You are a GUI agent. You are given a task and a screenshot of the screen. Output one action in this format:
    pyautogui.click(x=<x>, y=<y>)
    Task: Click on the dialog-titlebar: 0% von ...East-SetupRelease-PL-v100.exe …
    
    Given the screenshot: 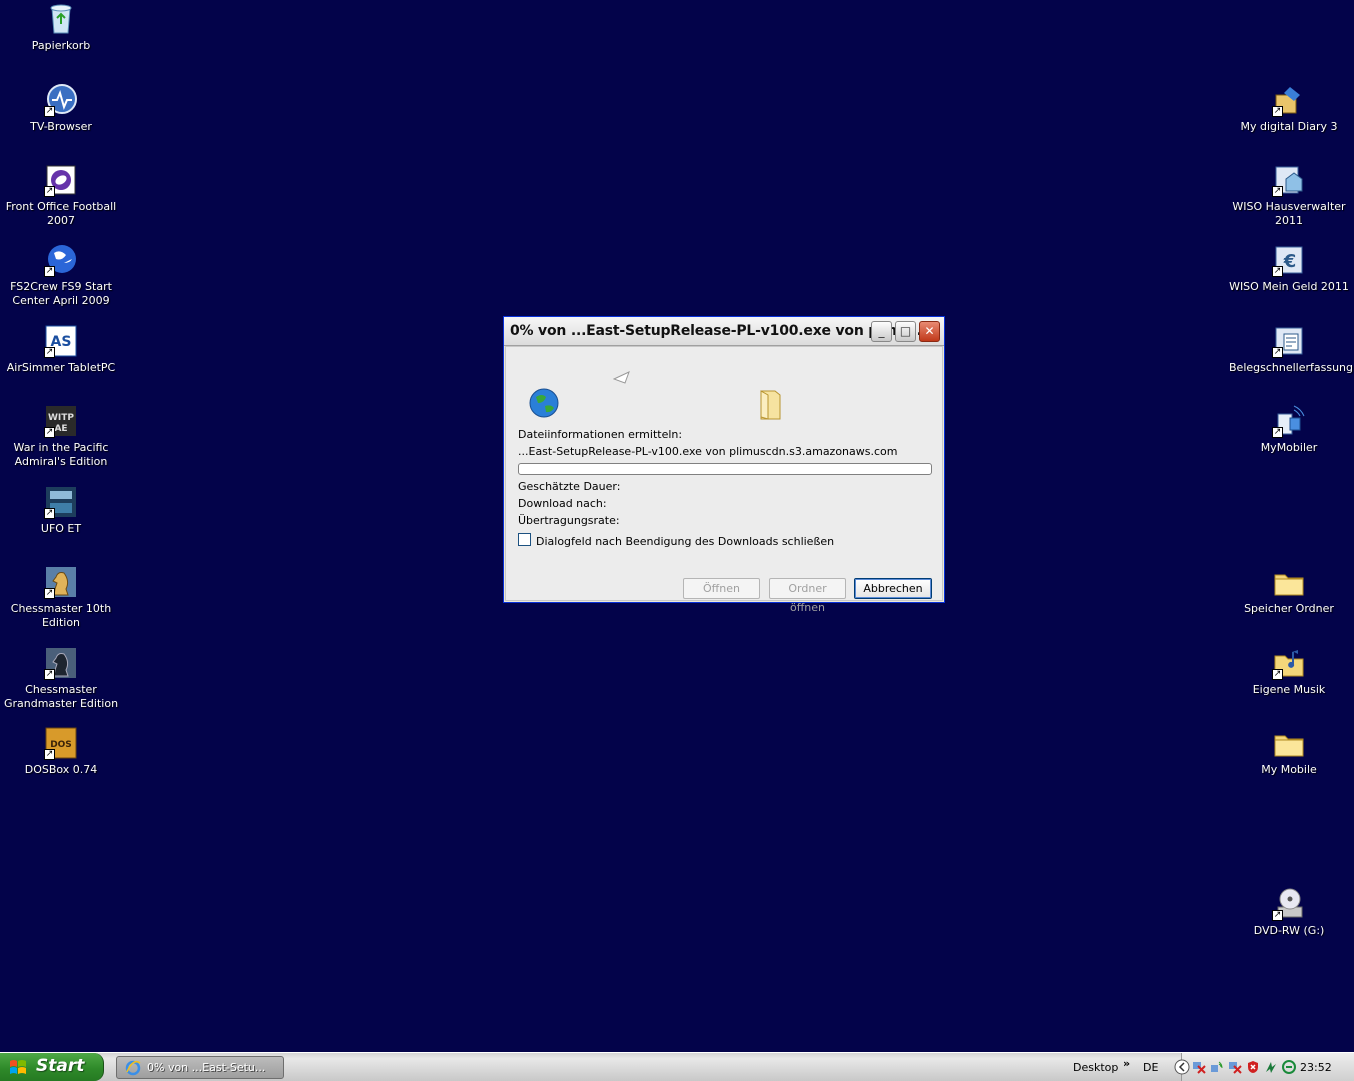 What is the action you would take?
    pyautogui.click(x=724, y=331)
    